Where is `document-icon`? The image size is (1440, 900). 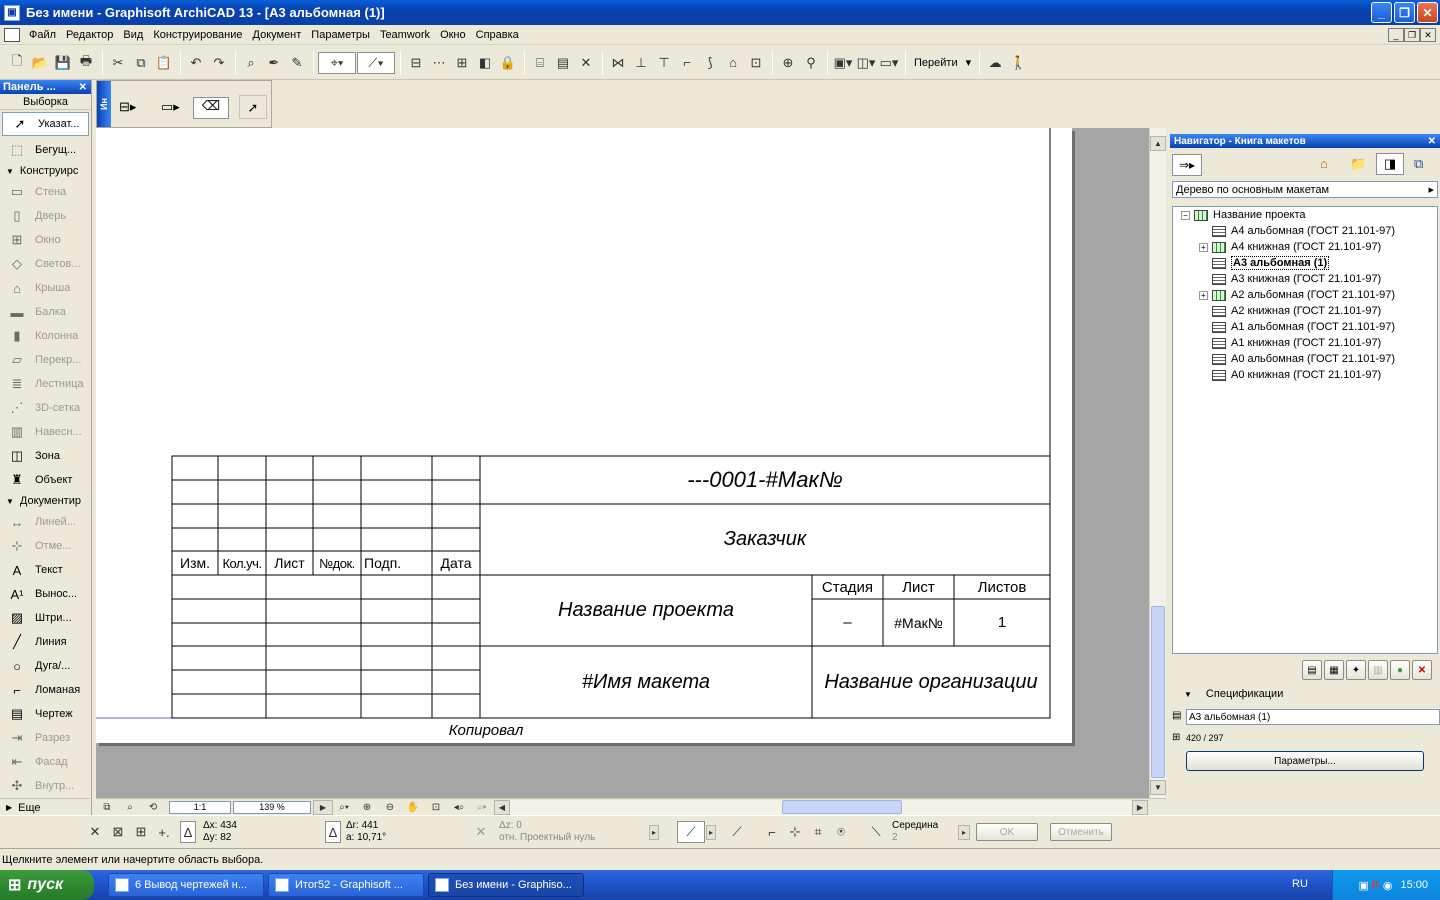
document-icon is located at coordinates (12, 34).